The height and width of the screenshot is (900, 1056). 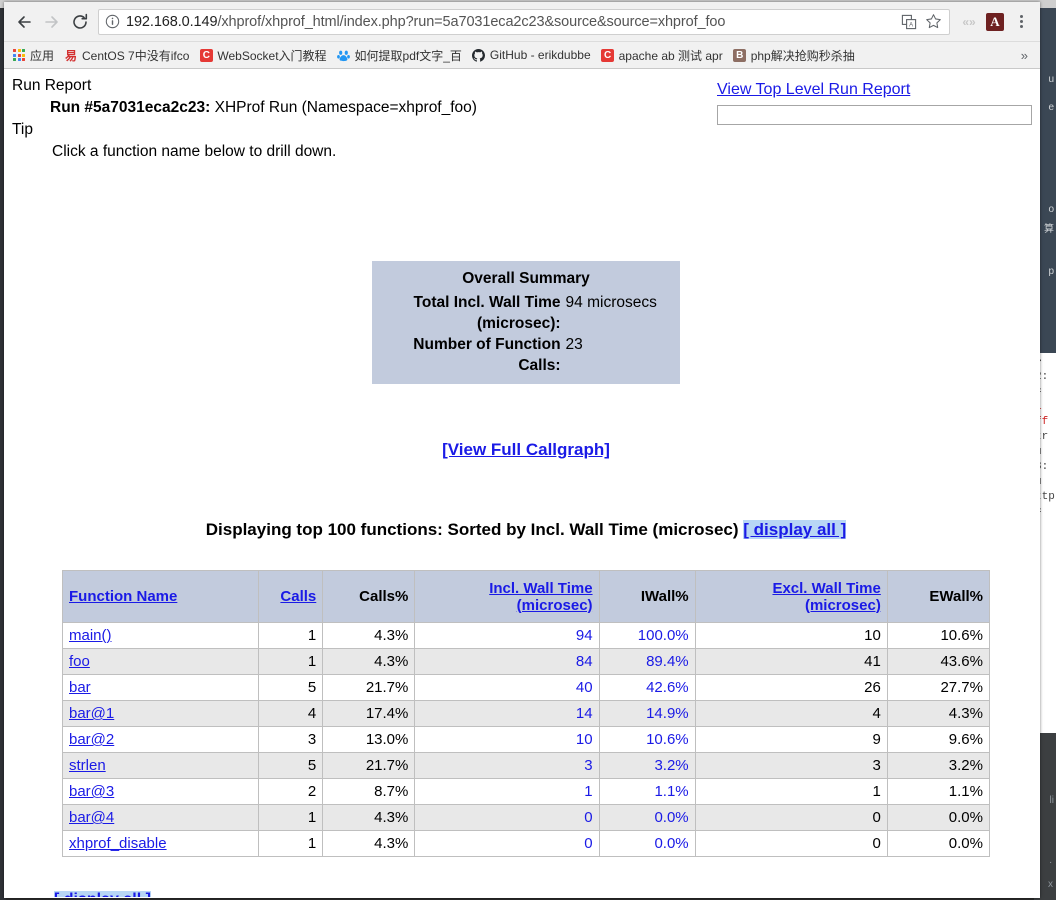 I want to click on star-icon, so click(x=933, y=22).